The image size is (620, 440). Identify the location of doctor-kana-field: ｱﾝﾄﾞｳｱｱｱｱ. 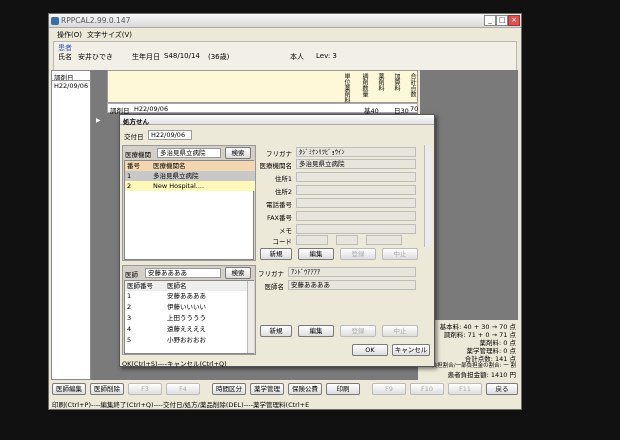
(352, 272).